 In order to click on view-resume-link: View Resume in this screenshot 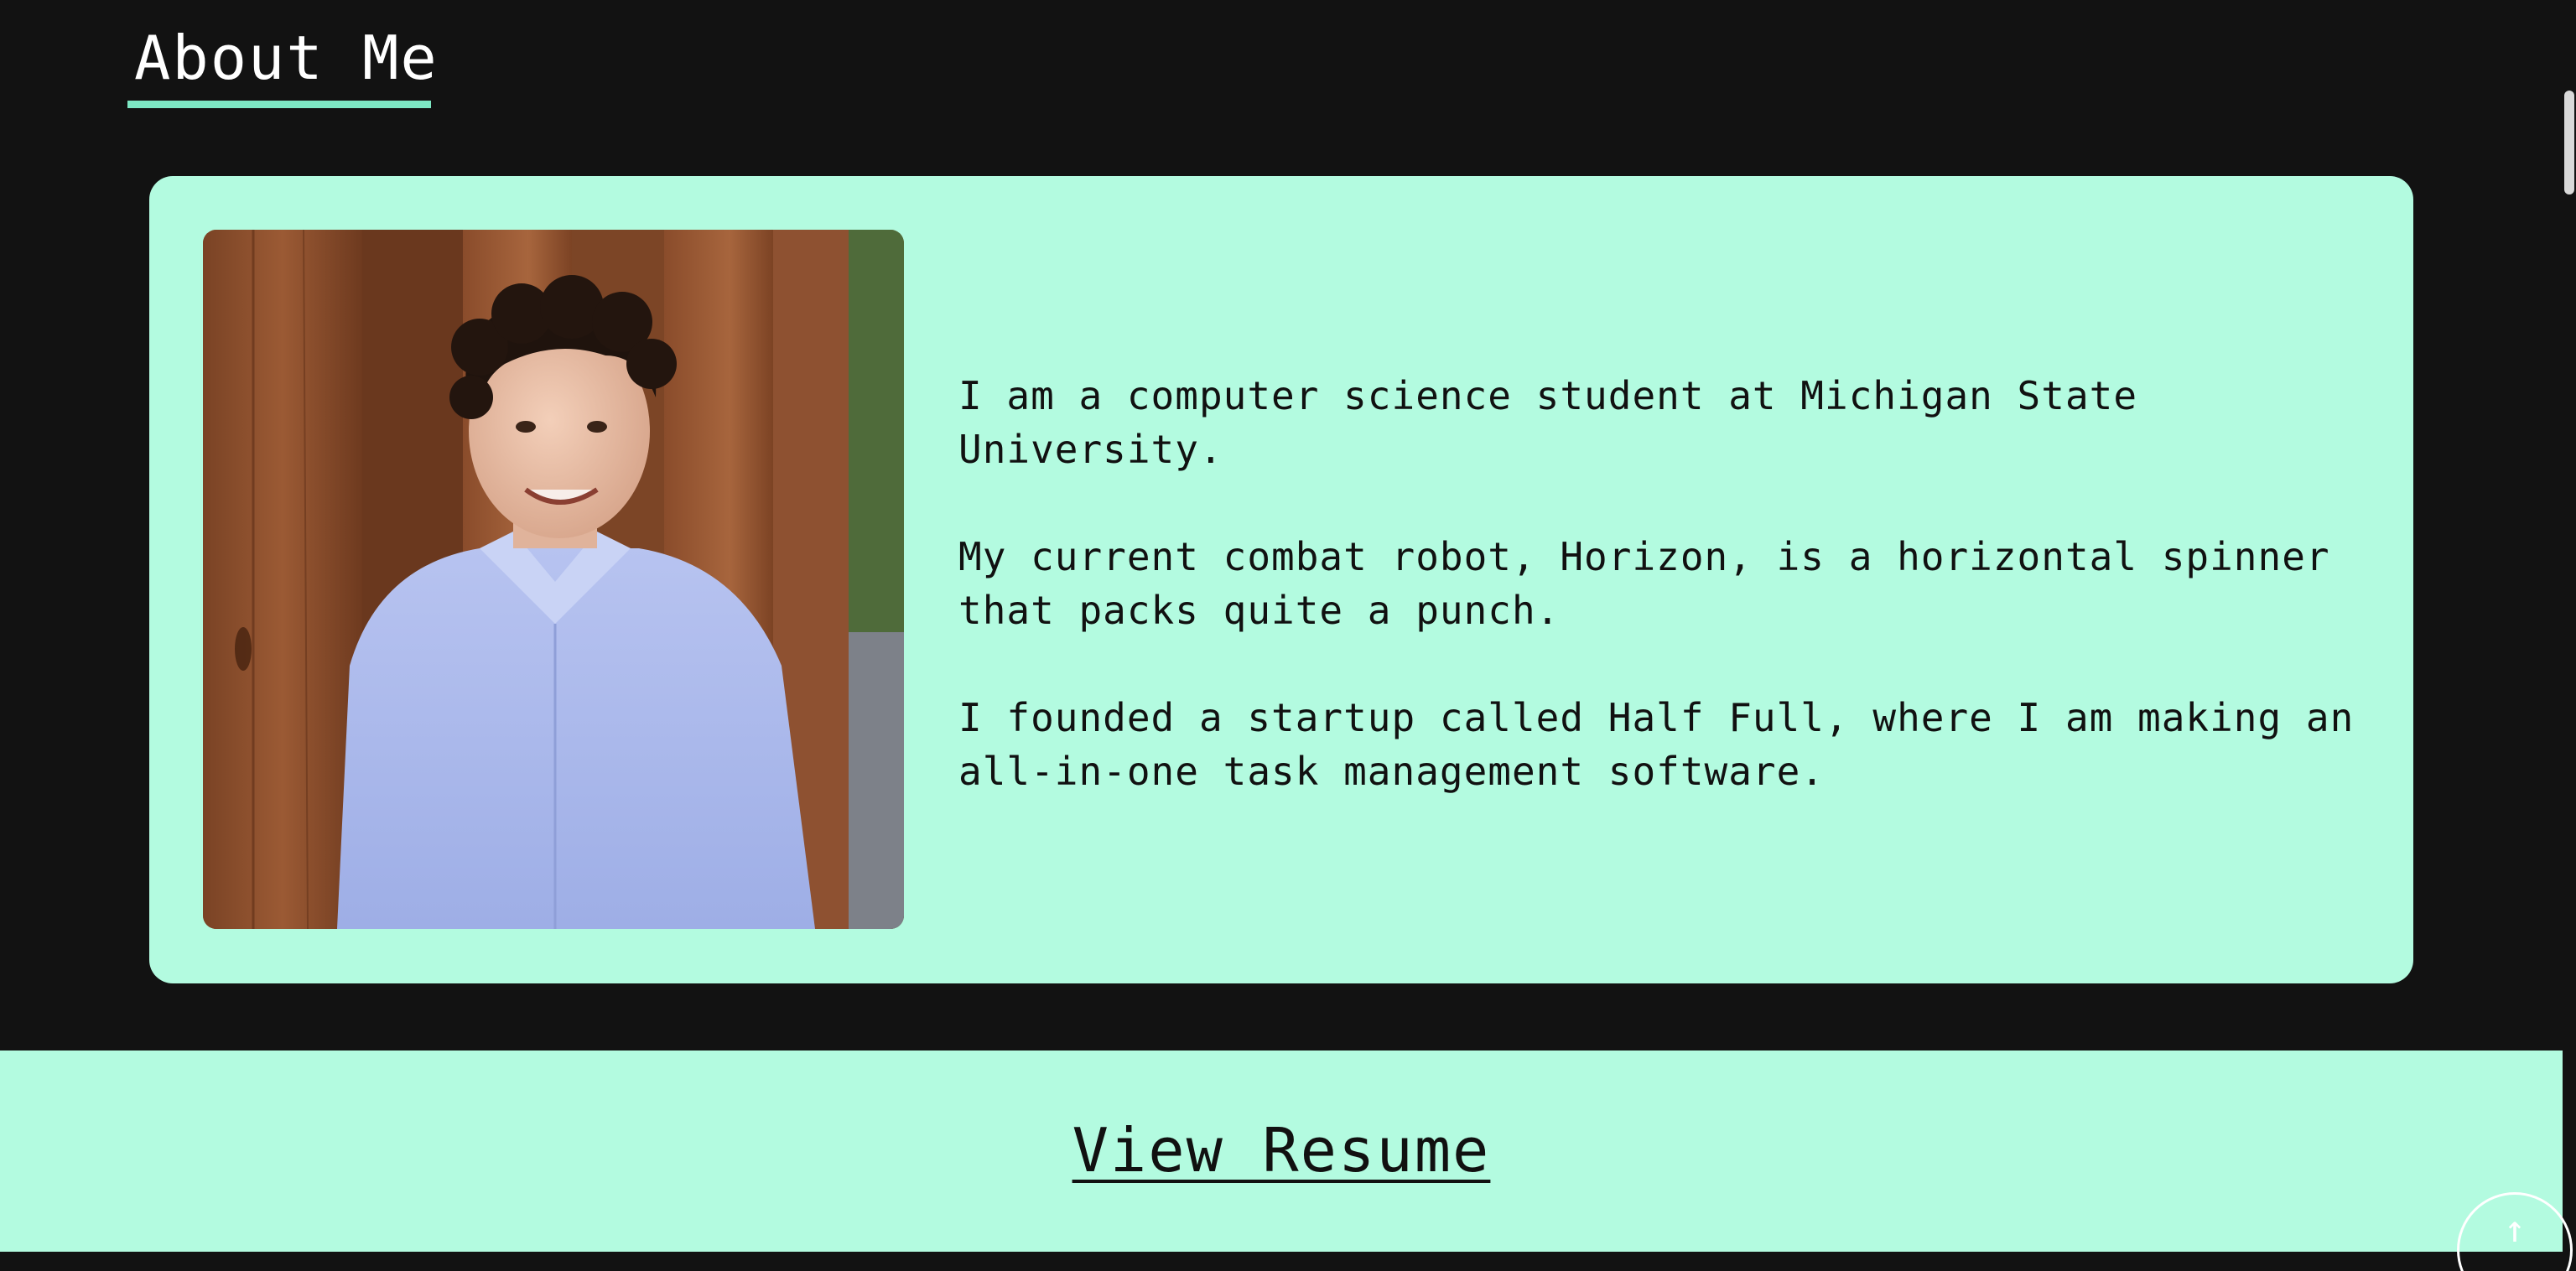, I will do `click(1281, 1150)`.